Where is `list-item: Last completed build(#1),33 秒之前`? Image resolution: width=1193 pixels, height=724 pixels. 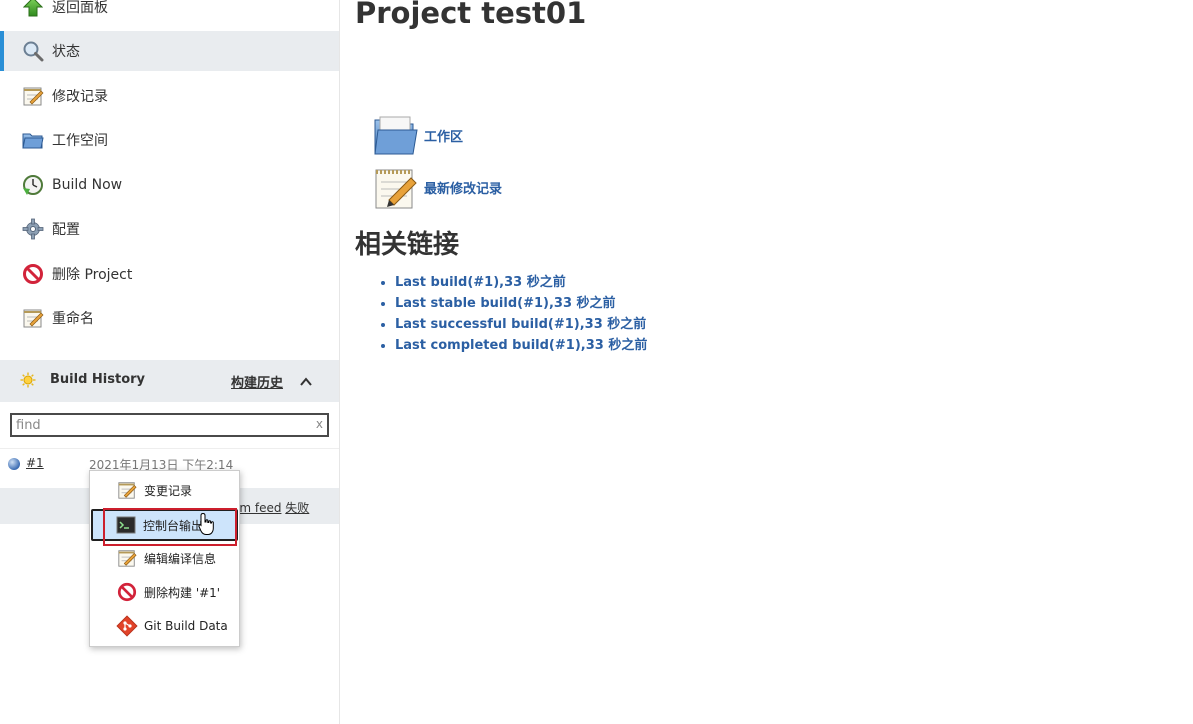
list-item: Last completed build(#1),33 秒之前 is located at coordinates (521, 345).